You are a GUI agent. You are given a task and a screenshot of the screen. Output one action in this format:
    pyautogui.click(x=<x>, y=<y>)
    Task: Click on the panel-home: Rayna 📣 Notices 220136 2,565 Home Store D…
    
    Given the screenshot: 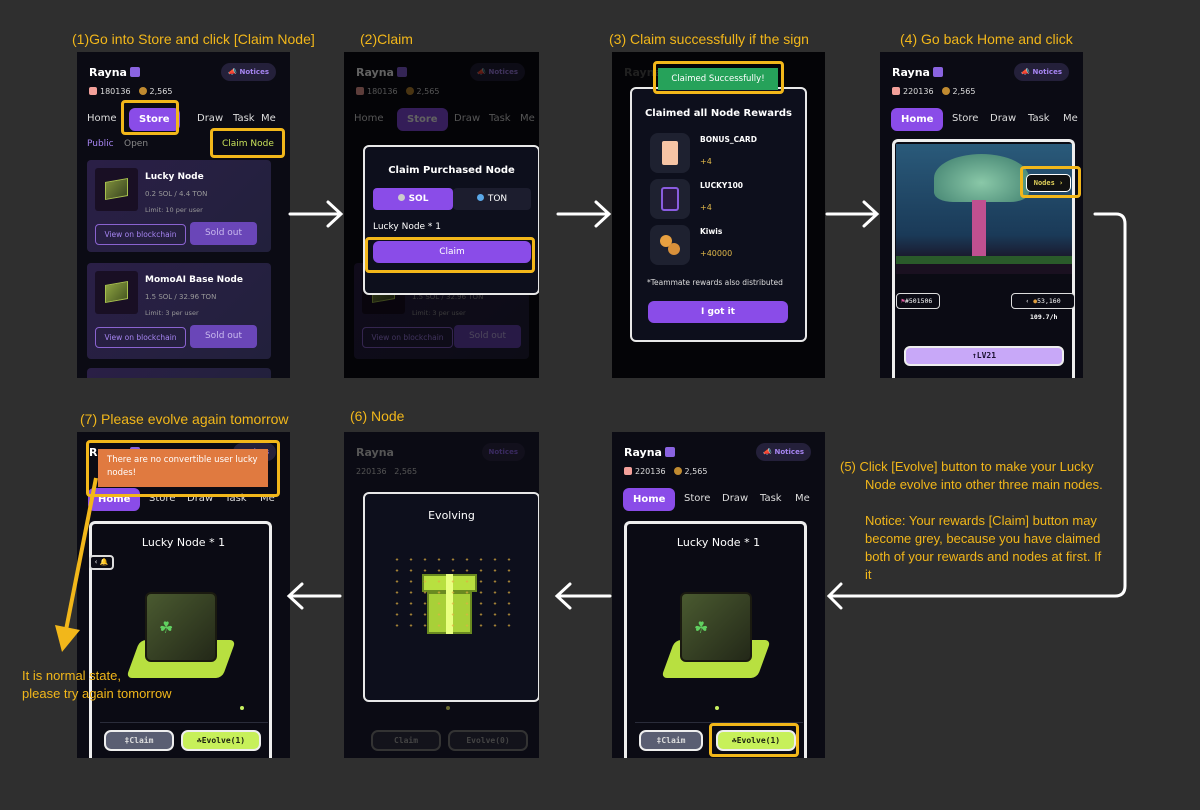 What is the action you would take?
    pyautogui.click(x=981, y=215)
    